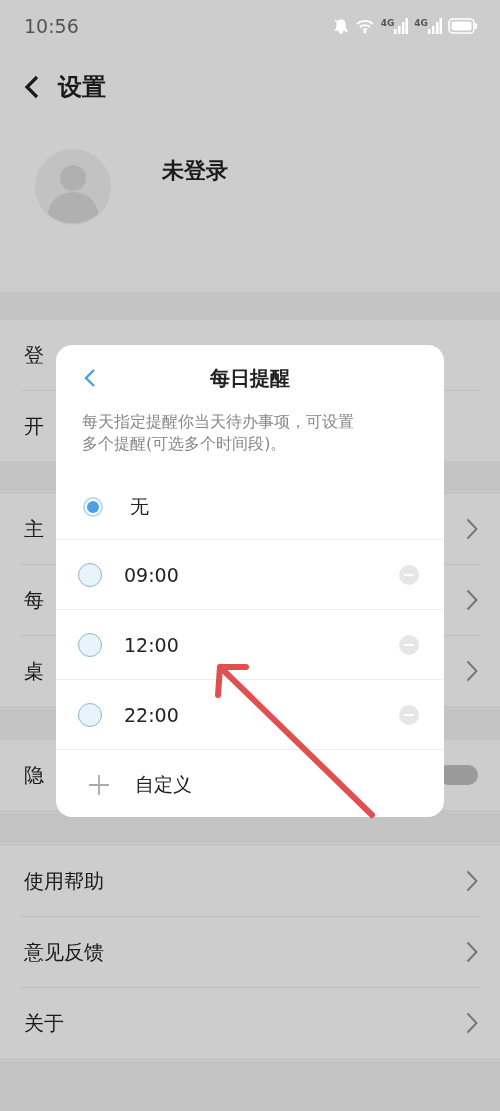 The width and height of the screenshot is (500, 1111). I want to click on option-label: 无, so click(274, 507).